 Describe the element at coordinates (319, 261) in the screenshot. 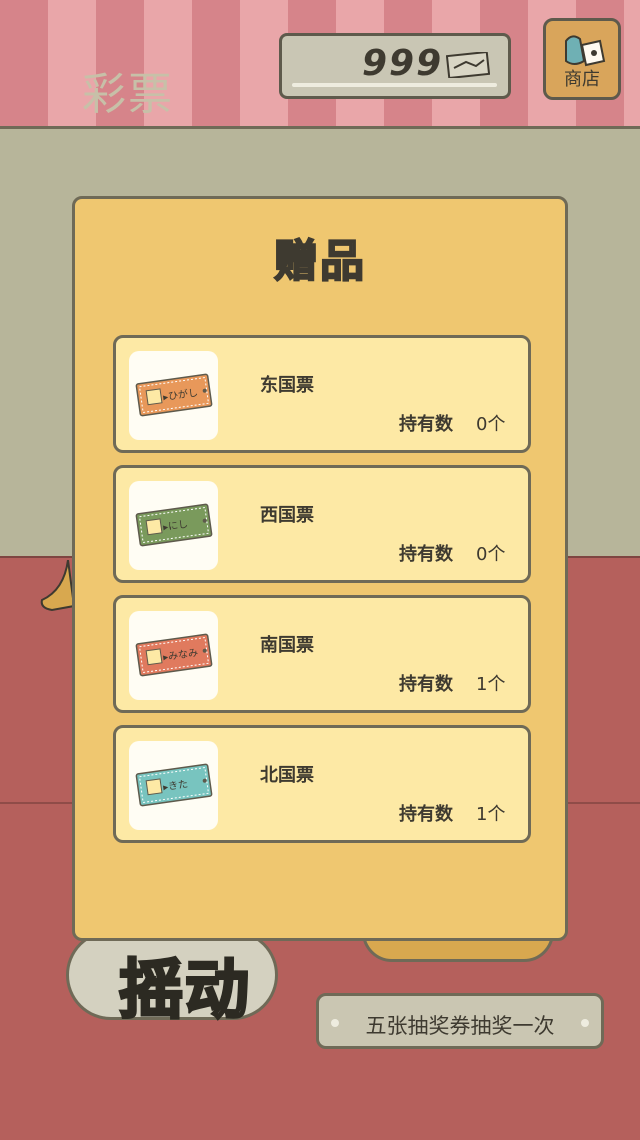

I see `popup-title: 赠品` at that location.